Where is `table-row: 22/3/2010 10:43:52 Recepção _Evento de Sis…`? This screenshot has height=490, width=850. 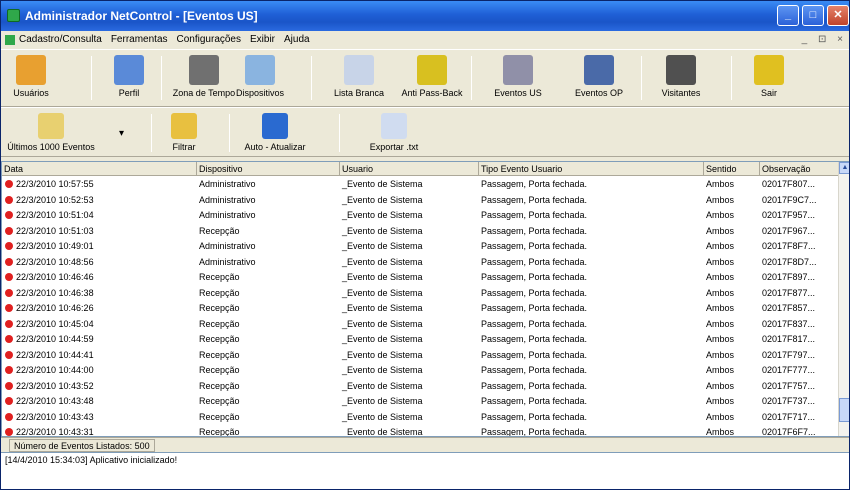 table-row: 22/3/2010 10:43:52 Recepção _Evento de Sis… is located at coordinates (421, 387).